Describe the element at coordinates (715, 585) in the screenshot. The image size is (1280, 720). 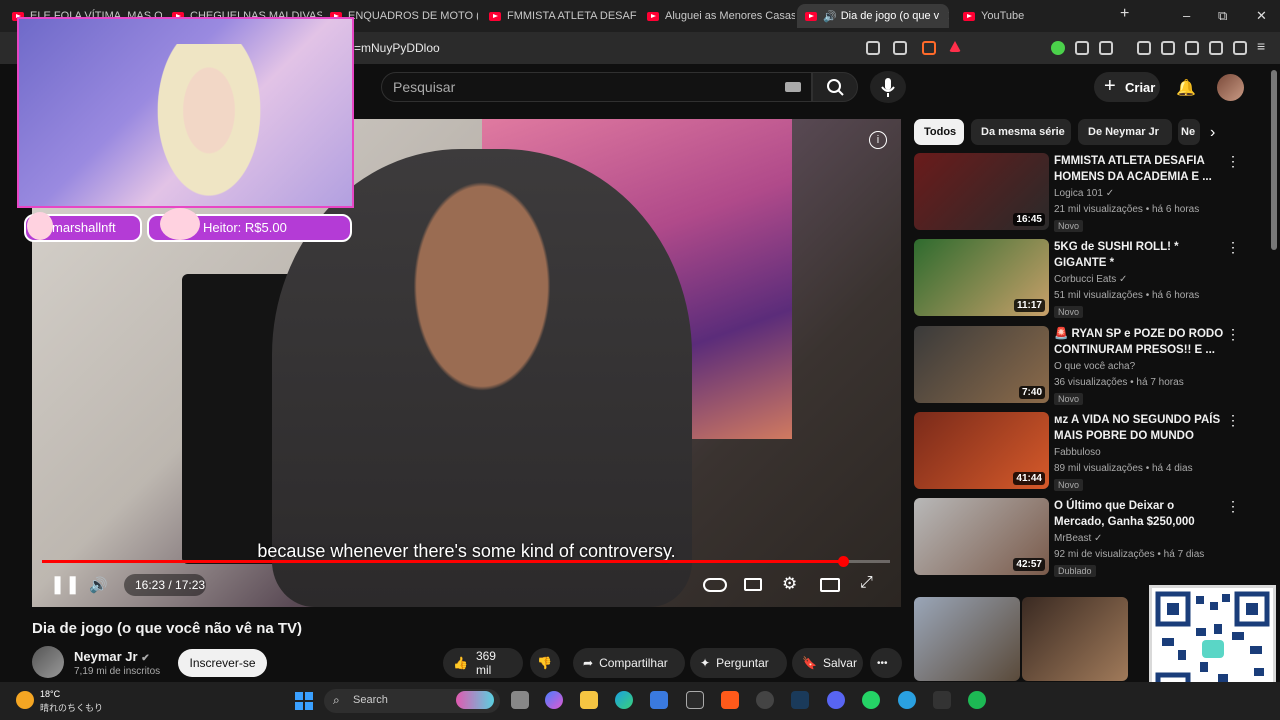
I see `autoplay-toggle` at that location.